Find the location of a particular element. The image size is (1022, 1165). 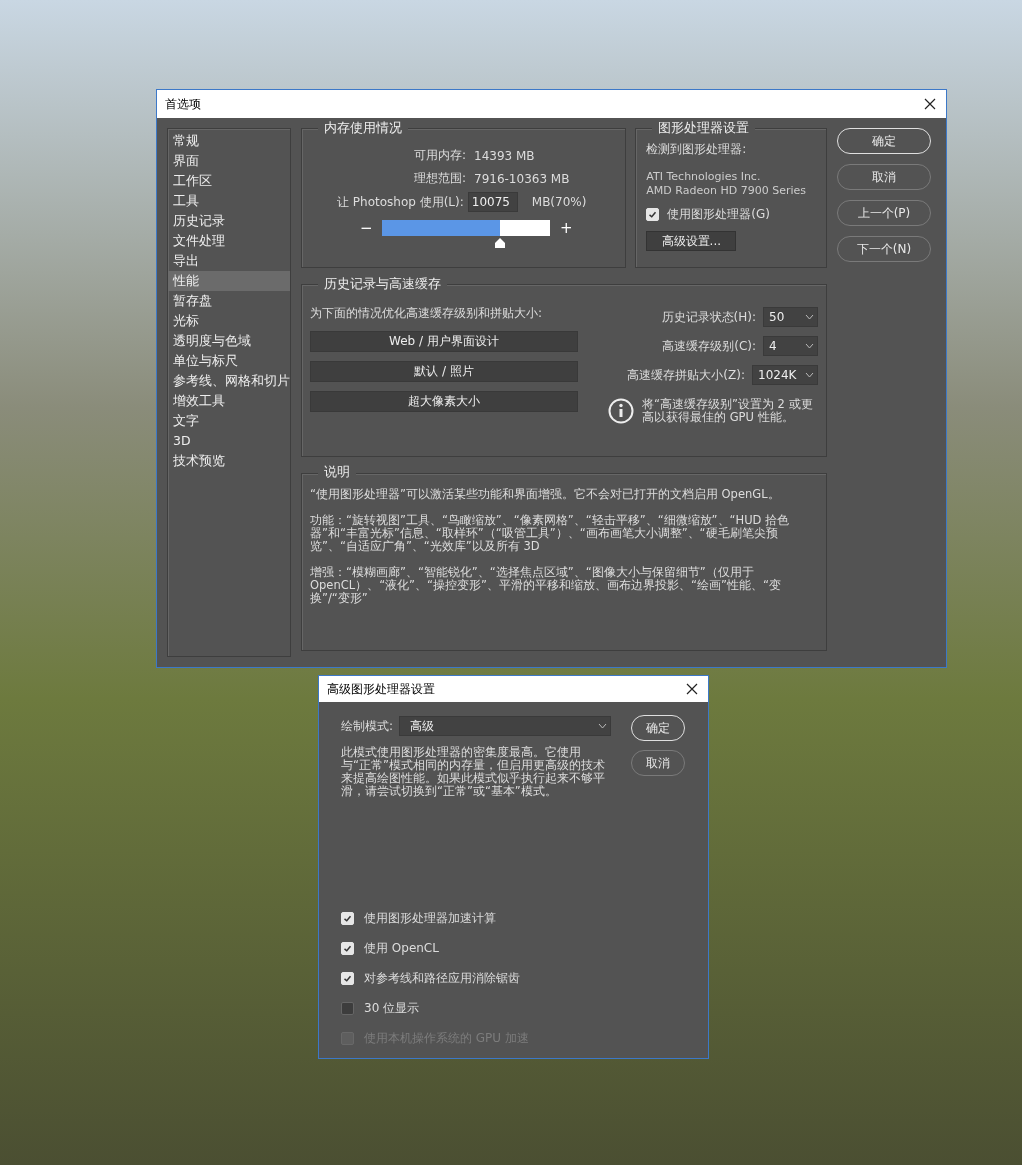

field-label: 让 Photoshop 使用(L): is located at coordinates (400, 202).